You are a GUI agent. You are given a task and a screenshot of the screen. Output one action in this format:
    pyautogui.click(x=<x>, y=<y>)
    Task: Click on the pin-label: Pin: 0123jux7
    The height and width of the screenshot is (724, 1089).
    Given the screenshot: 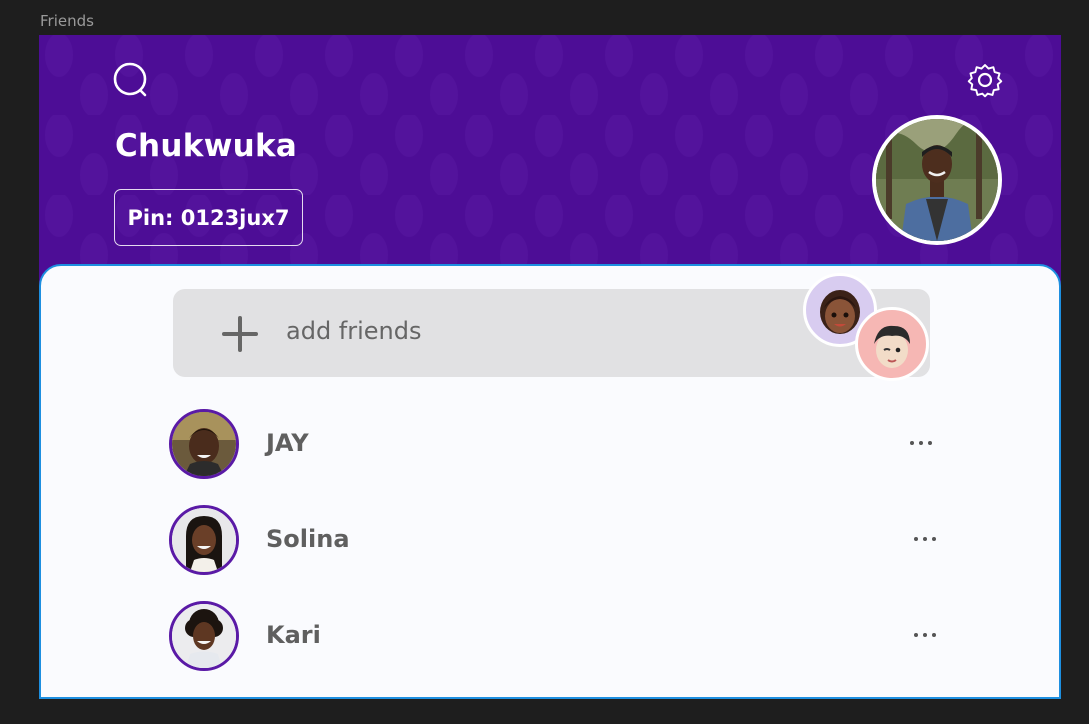 What is the action you would take?
    pyautogui.click(x=208, y=217)
    